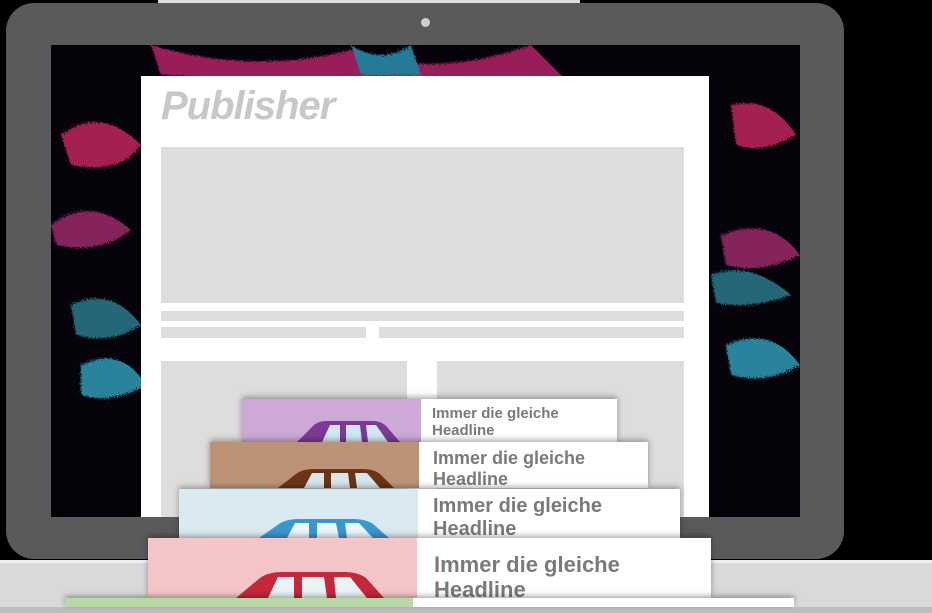  What do you see at coordinates (429, 602) in the screenshot?
I see `ad-card` at bounding box center [429, 602].